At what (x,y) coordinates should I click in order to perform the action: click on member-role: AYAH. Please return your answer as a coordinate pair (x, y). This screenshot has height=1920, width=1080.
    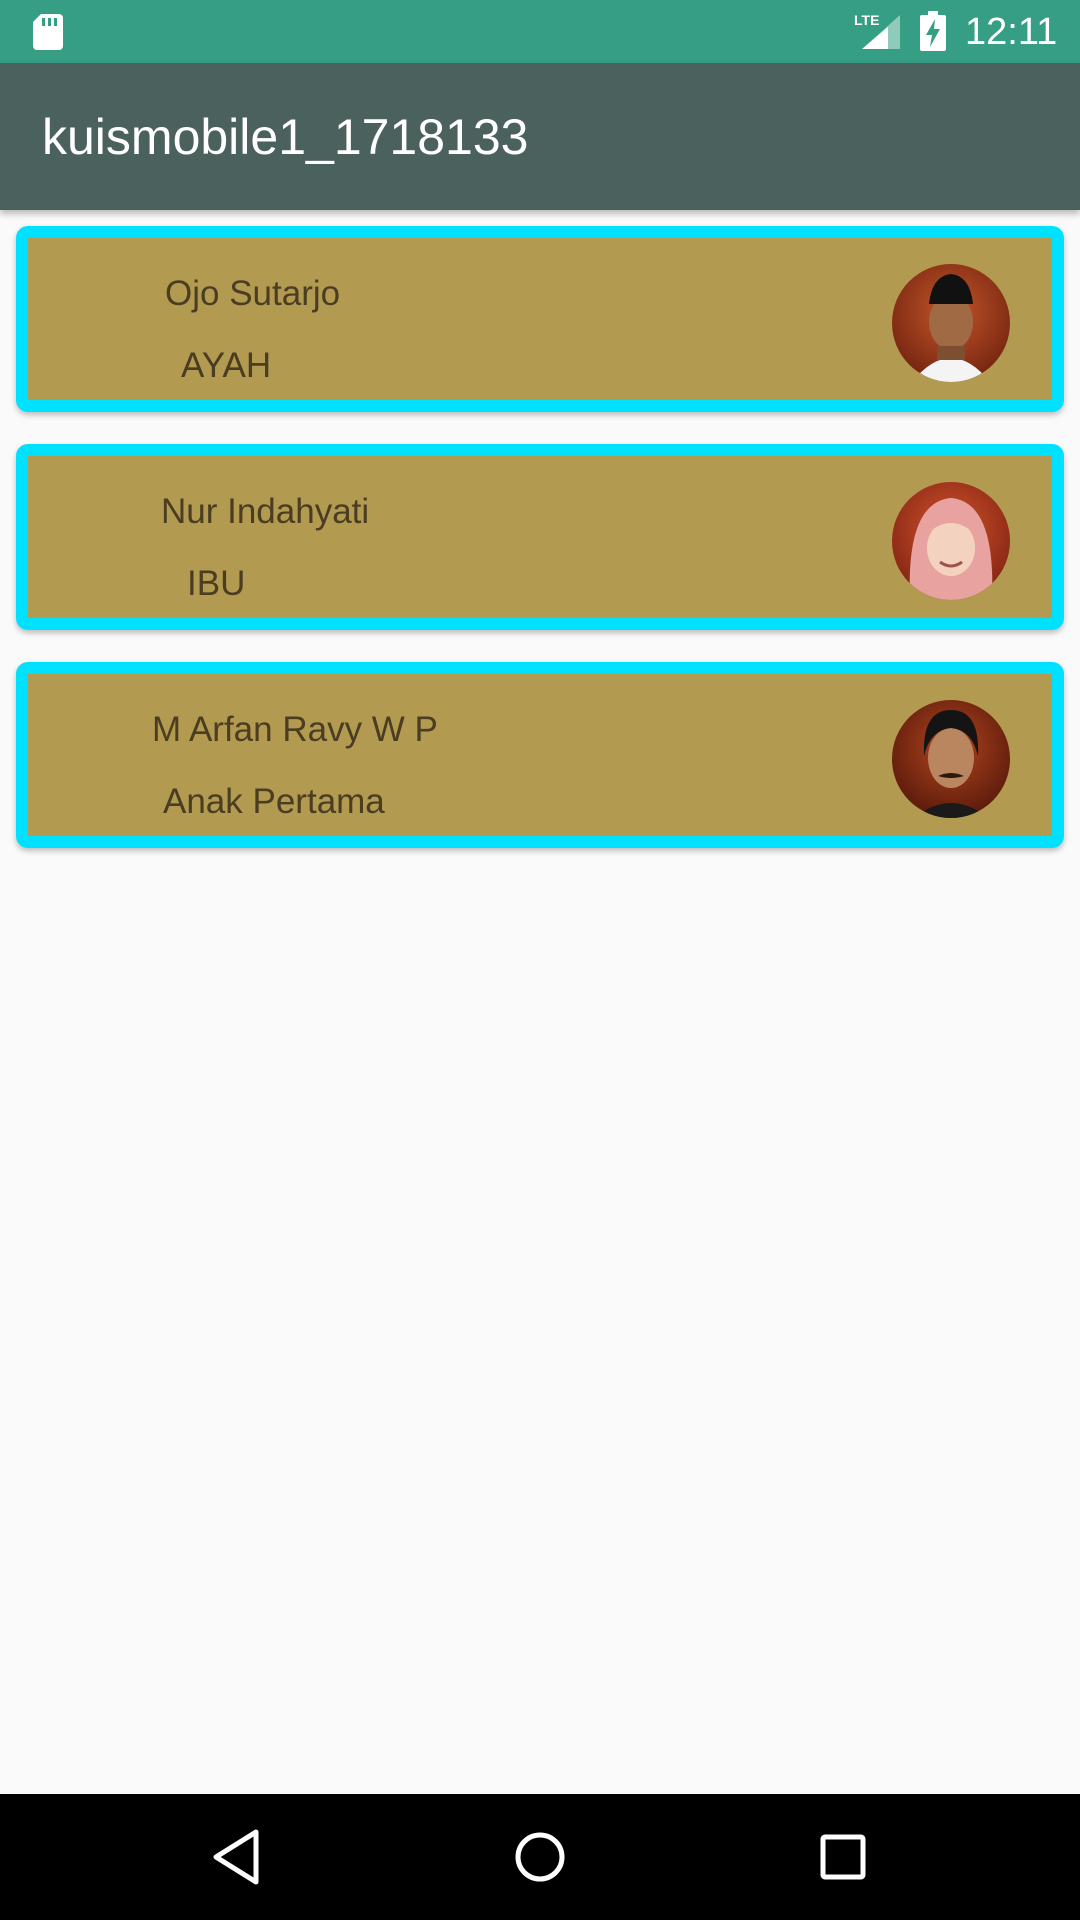
    Looking at the image, I should click on (226, 365).